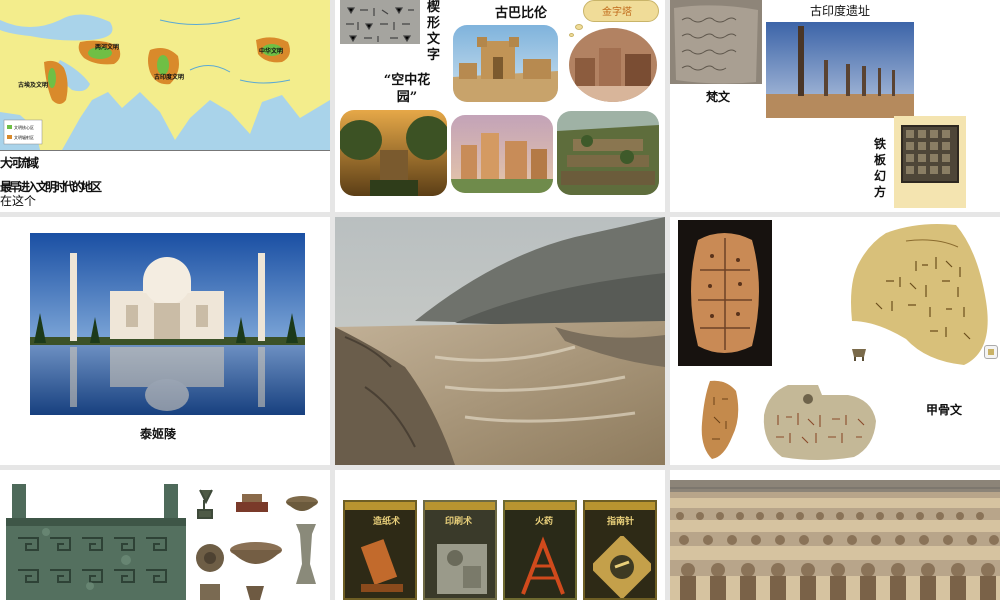  I want to click on slide-bronzes, so click(165, 535).